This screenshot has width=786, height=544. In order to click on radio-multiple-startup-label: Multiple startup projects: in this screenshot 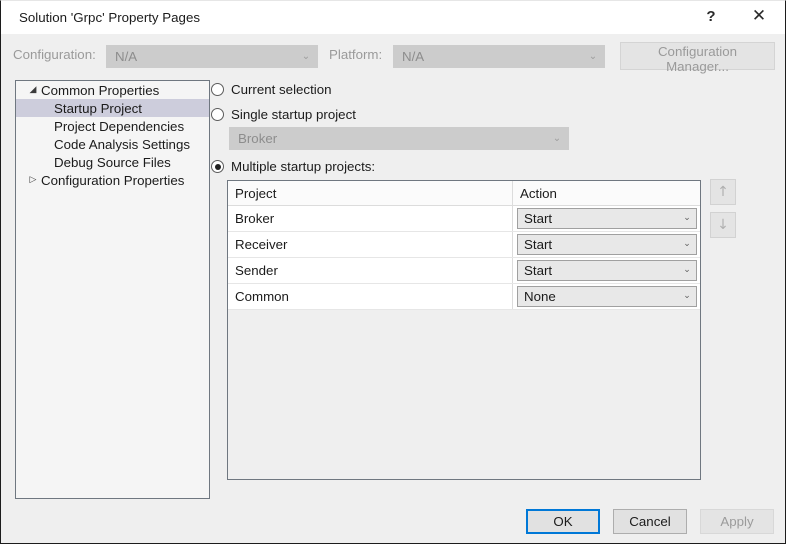, I will do `click(303, 166)`.